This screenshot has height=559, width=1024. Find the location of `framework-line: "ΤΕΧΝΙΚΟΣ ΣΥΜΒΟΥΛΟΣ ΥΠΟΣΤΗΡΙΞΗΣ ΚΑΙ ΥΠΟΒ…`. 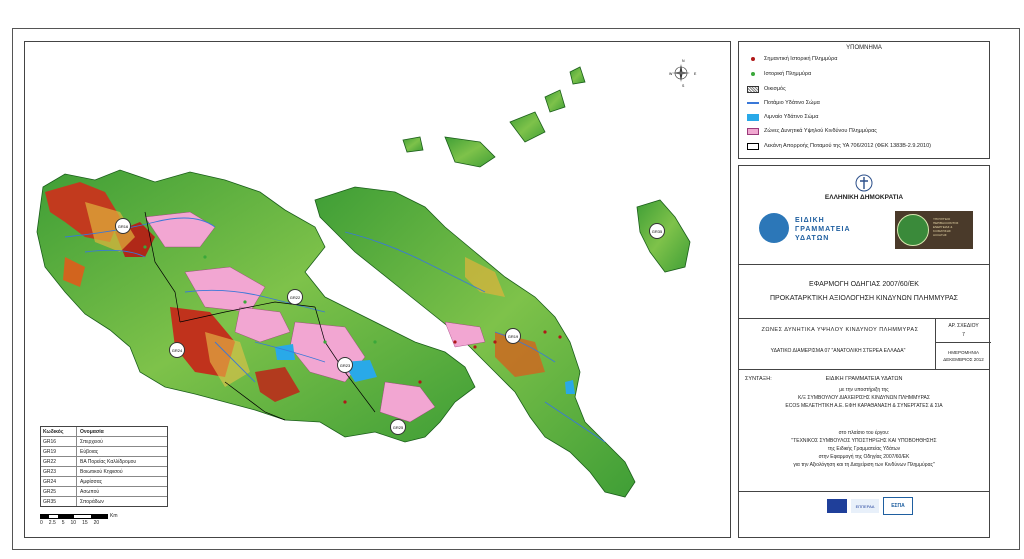

framework-line: "ΤΕΧΝΙΚΟΣ ΣΥΜΒΟΥΛΟΣ ΥΠΟΣΤΗΡΙΞΗΣ ΚΑΙ ΥΠΟΒ… is located at coordinates (864, 441).